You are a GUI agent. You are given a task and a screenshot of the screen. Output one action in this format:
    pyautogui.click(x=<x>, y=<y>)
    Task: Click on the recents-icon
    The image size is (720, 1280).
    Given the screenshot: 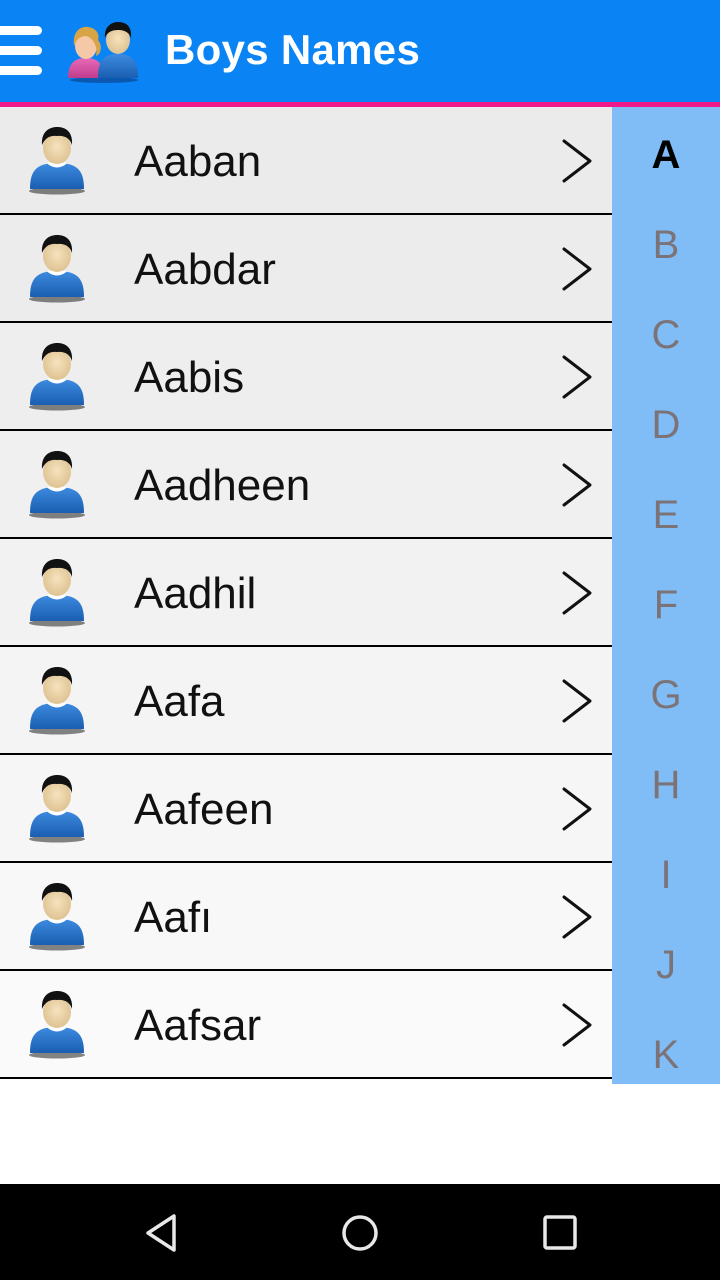 What is the action you would take?
    pyautogui.click(x=560, y=1233)
    